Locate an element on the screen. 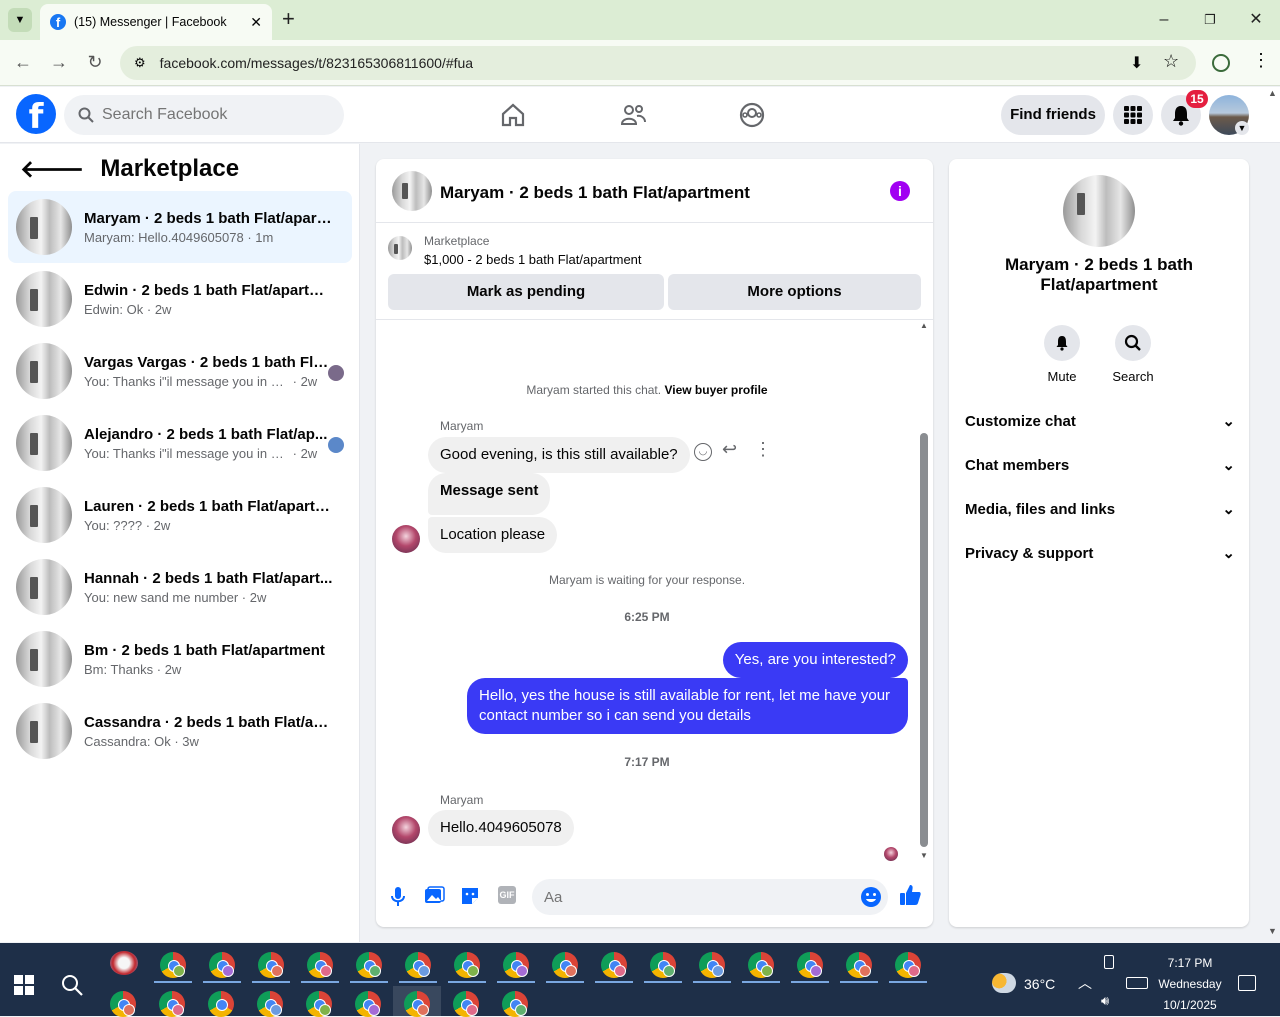  taskbar-clock: 7:17 PM Wednesday 10/1/2025 is located at coordinates (1190, 984).